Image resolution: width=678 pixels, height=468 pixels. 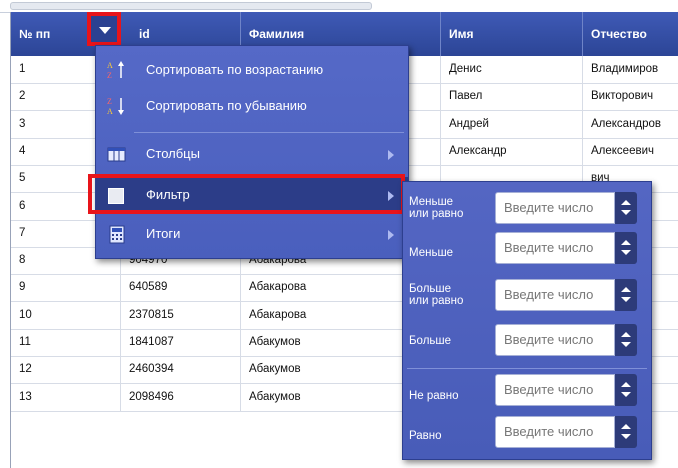 What do you see at coordinates (461, 34) in the screenshot?
I see `column-header-label: Имя` at bounding box center [461, 34].